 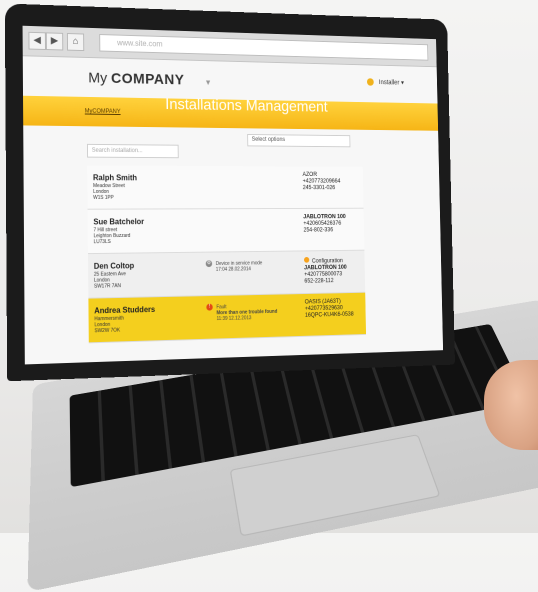 What do you see at coordinates (299, 141) in the screenshot?
I see `options-select: Select options` at bounding box center [299, 141].